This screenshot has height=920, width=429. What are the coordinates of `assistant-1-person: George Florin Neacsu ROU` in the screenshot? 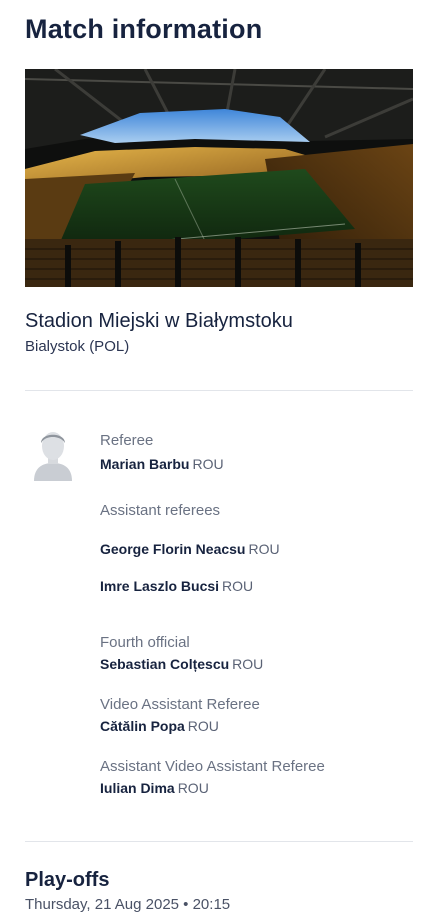 It's located at (190, 549).